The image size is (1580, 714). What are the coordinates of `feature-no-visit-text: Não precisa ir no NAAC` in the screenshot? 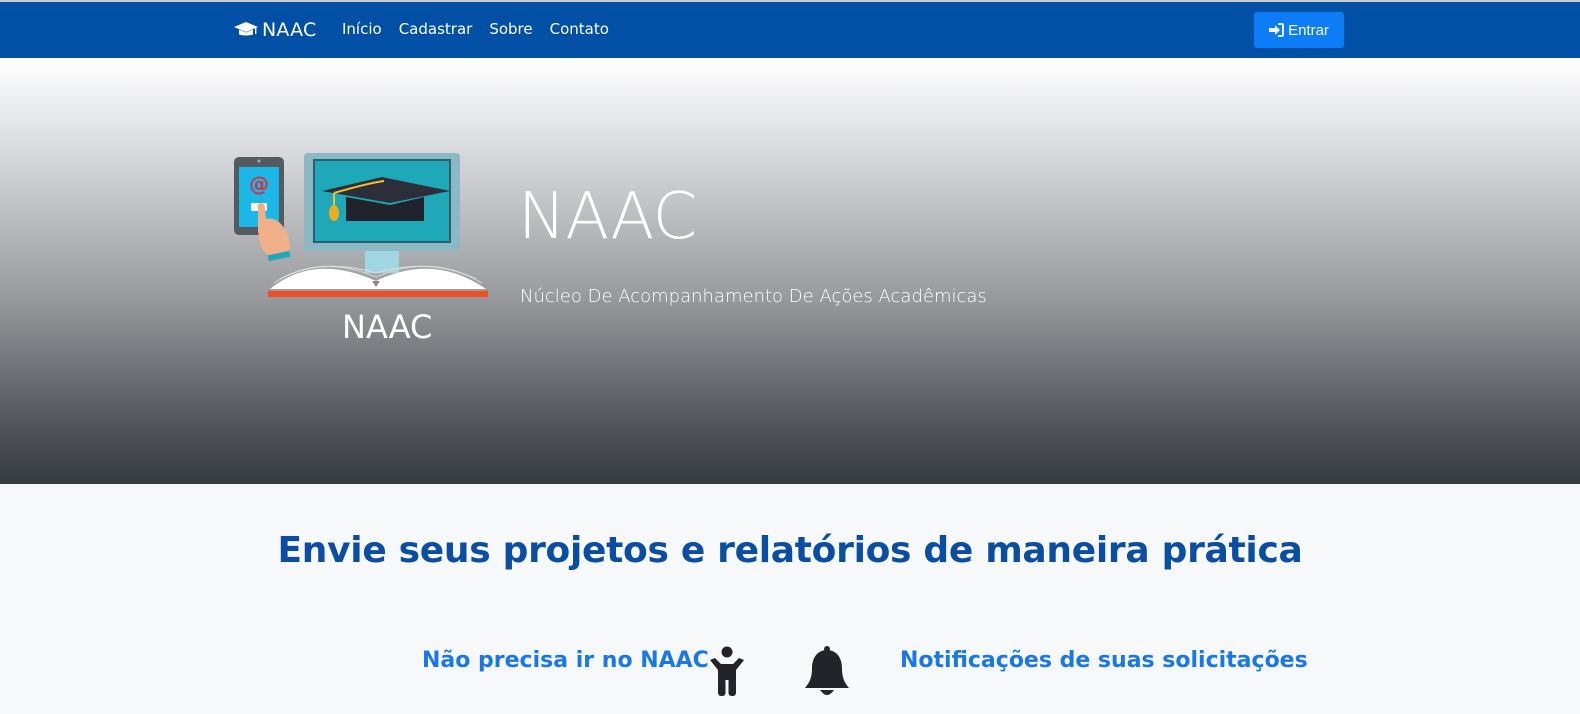 It's located at (565, 660).